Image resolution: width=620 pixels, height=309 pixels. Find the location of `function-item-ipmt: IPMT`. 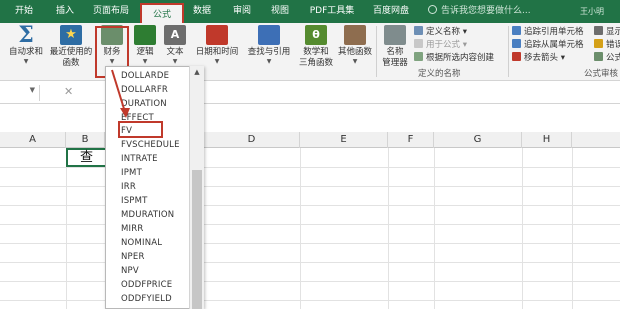

function-item-ipmt: IPMT is located at coordinates (131, 173).